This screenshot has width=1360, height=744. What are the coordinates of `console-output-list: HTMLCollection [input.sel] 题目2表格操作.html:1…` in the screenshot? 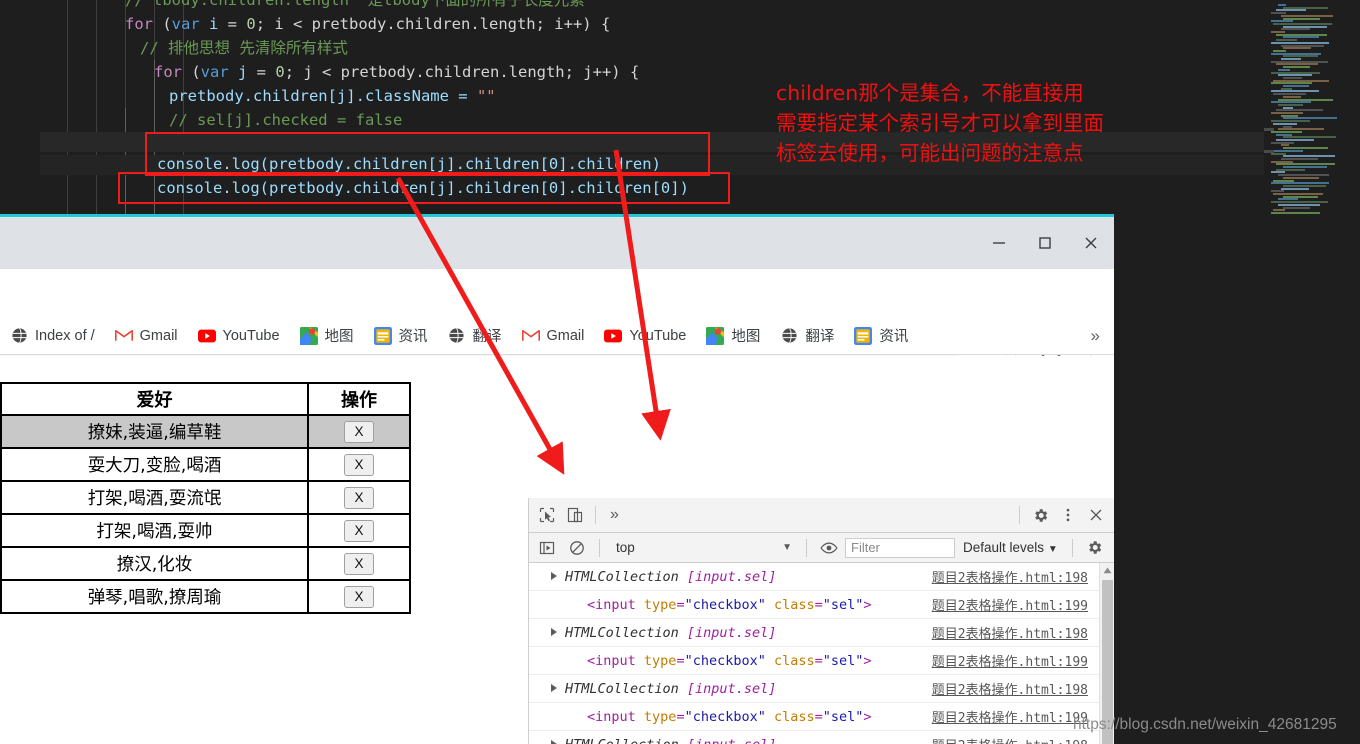 It's located at (821, 653).